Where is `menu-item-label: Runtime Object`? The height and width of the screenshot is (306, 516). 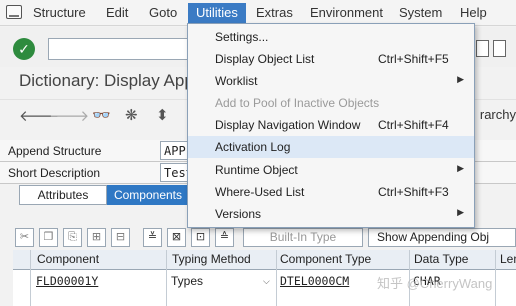 menu-item-label: Runtime Object is located at coordinates (256, 170).